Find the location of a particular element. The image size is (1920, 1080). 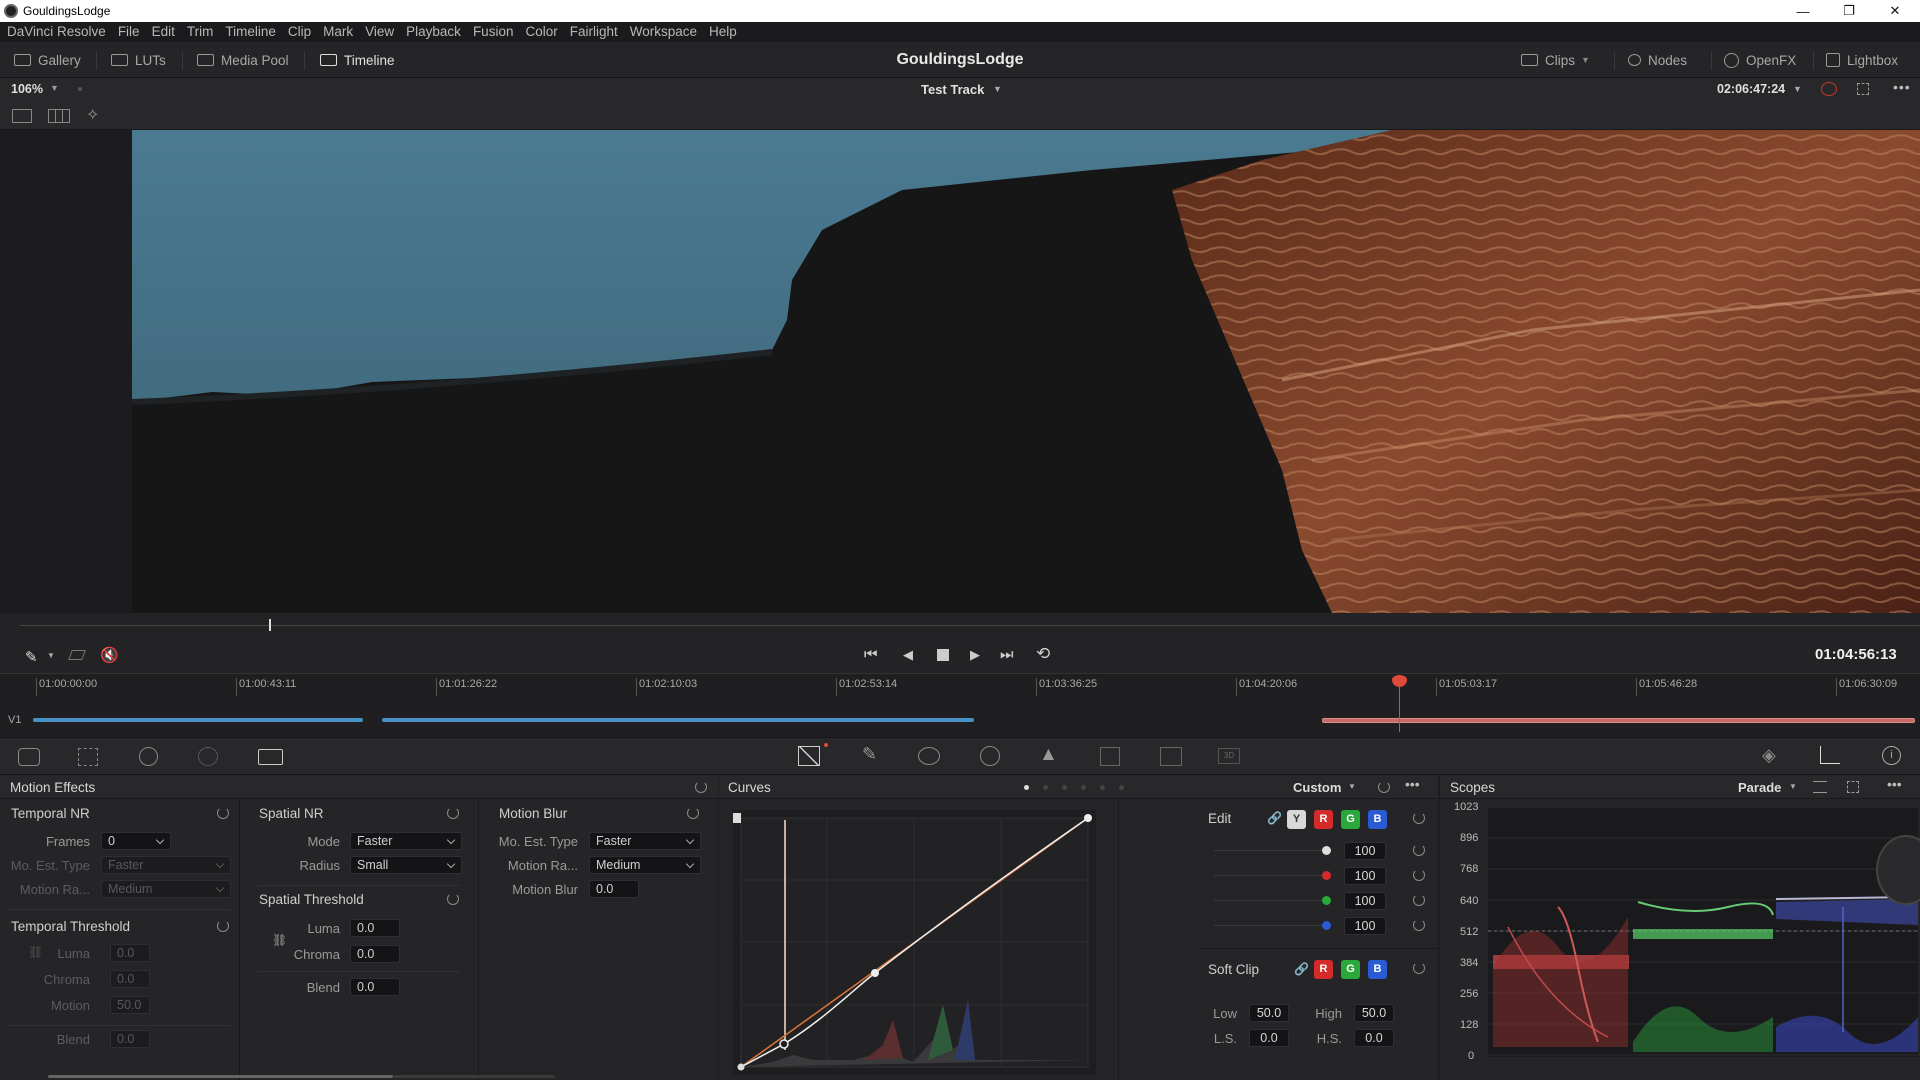

eyedropper-chevron-icon: ▼ is located at coordinates (51, 655).